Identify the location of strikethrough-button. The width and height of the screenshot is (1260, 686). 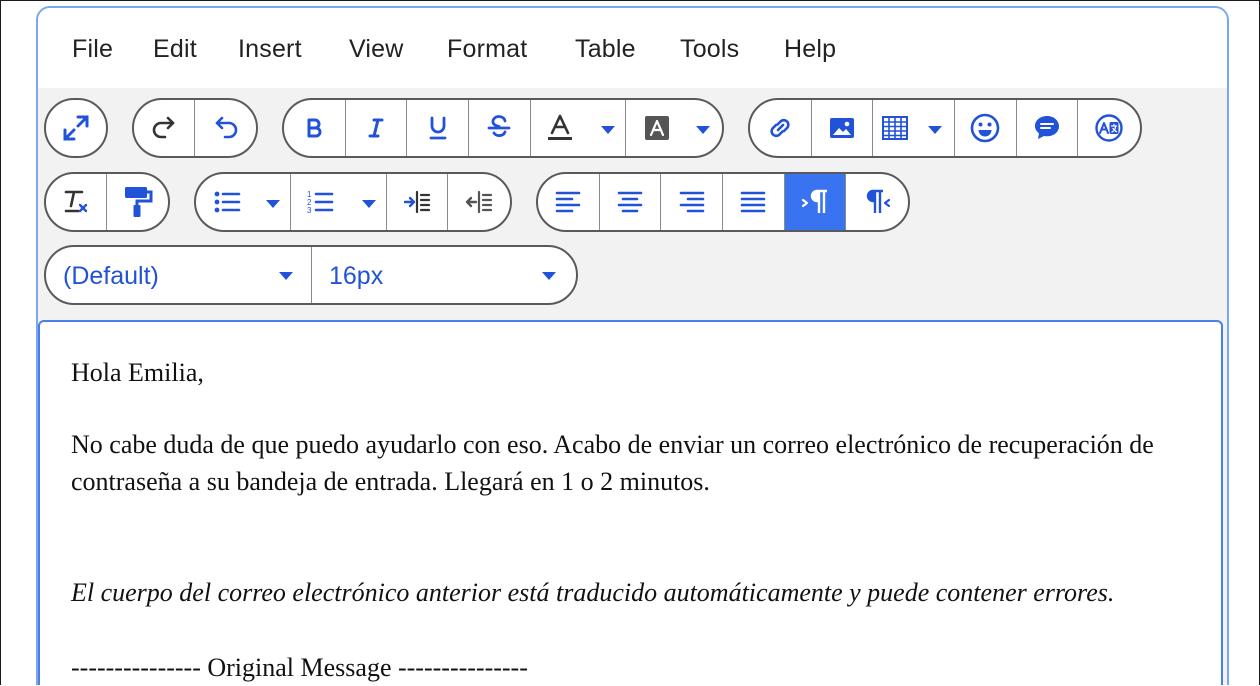
(500, 128).